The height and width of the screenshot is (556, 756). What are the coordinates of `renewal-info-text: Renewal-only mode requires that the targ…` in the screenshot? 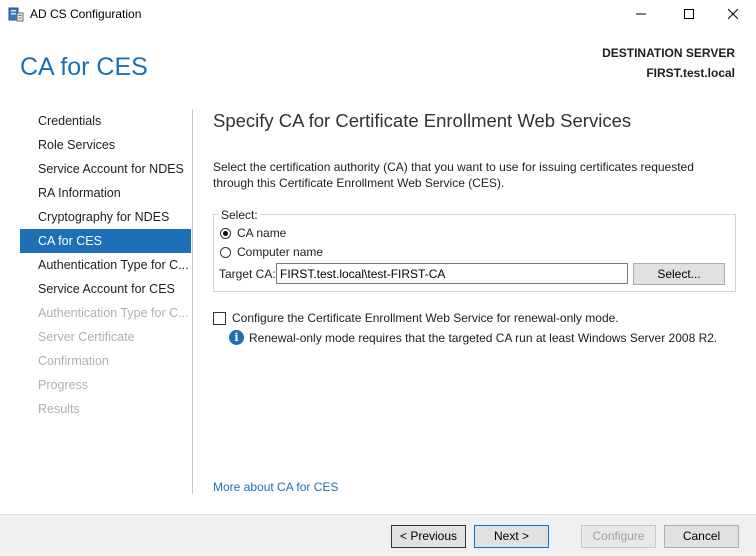 It's located at (483, 337).